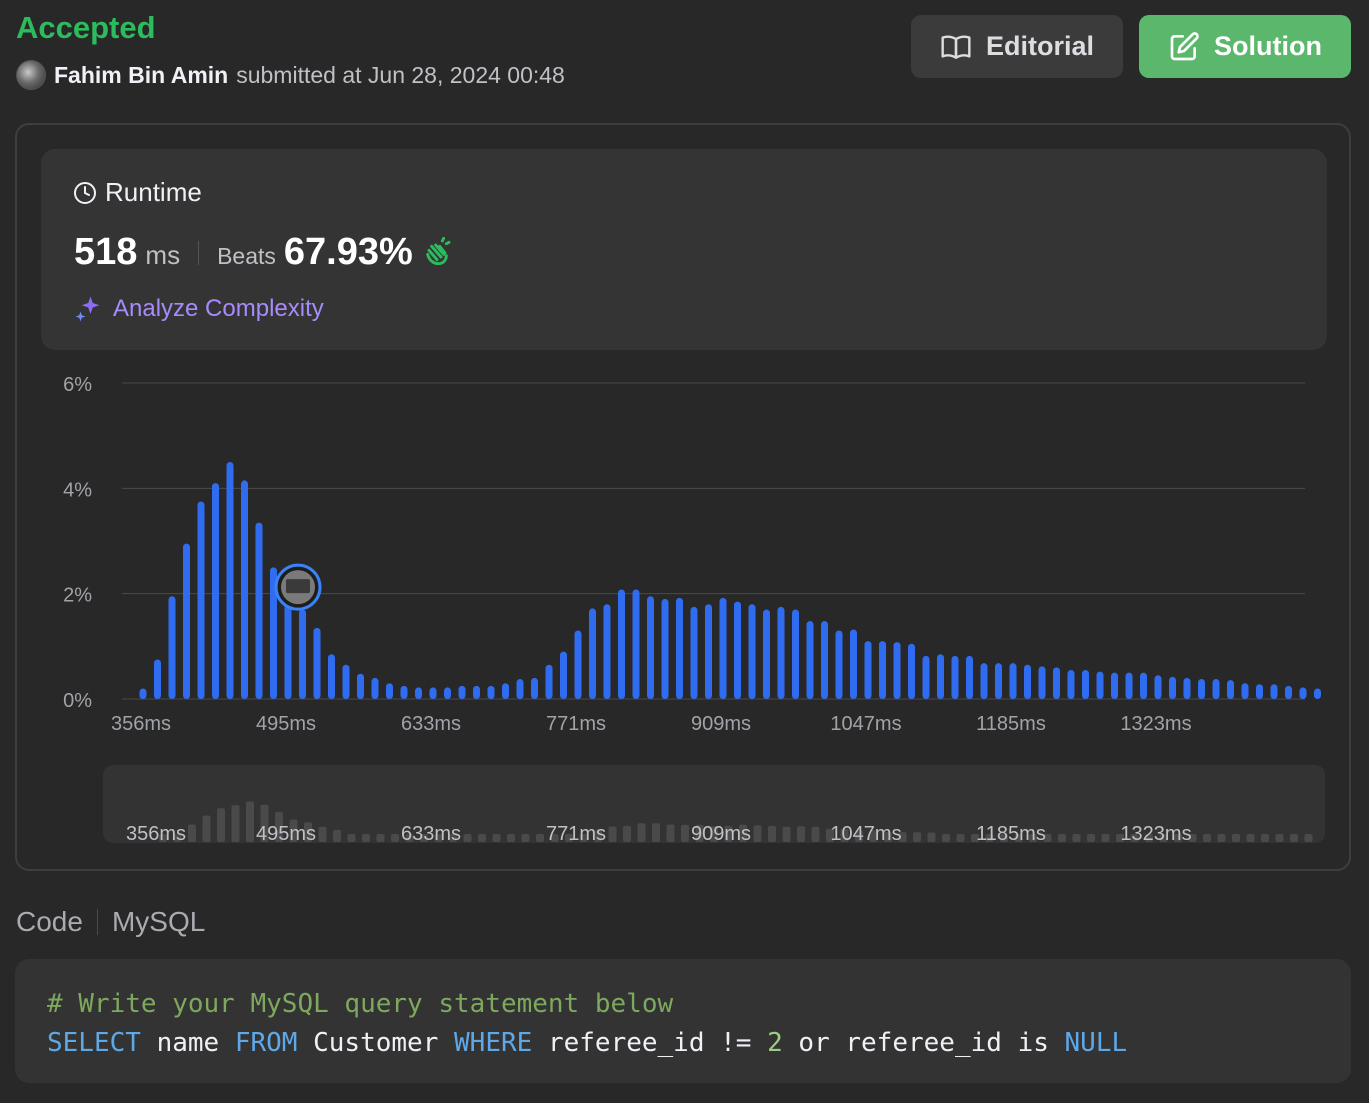 The height and width of the screenshot is (1103, 1369). Describe the element at coordinates (376, 1043) in the screenshot. I see `code-token: Customer` at that location.